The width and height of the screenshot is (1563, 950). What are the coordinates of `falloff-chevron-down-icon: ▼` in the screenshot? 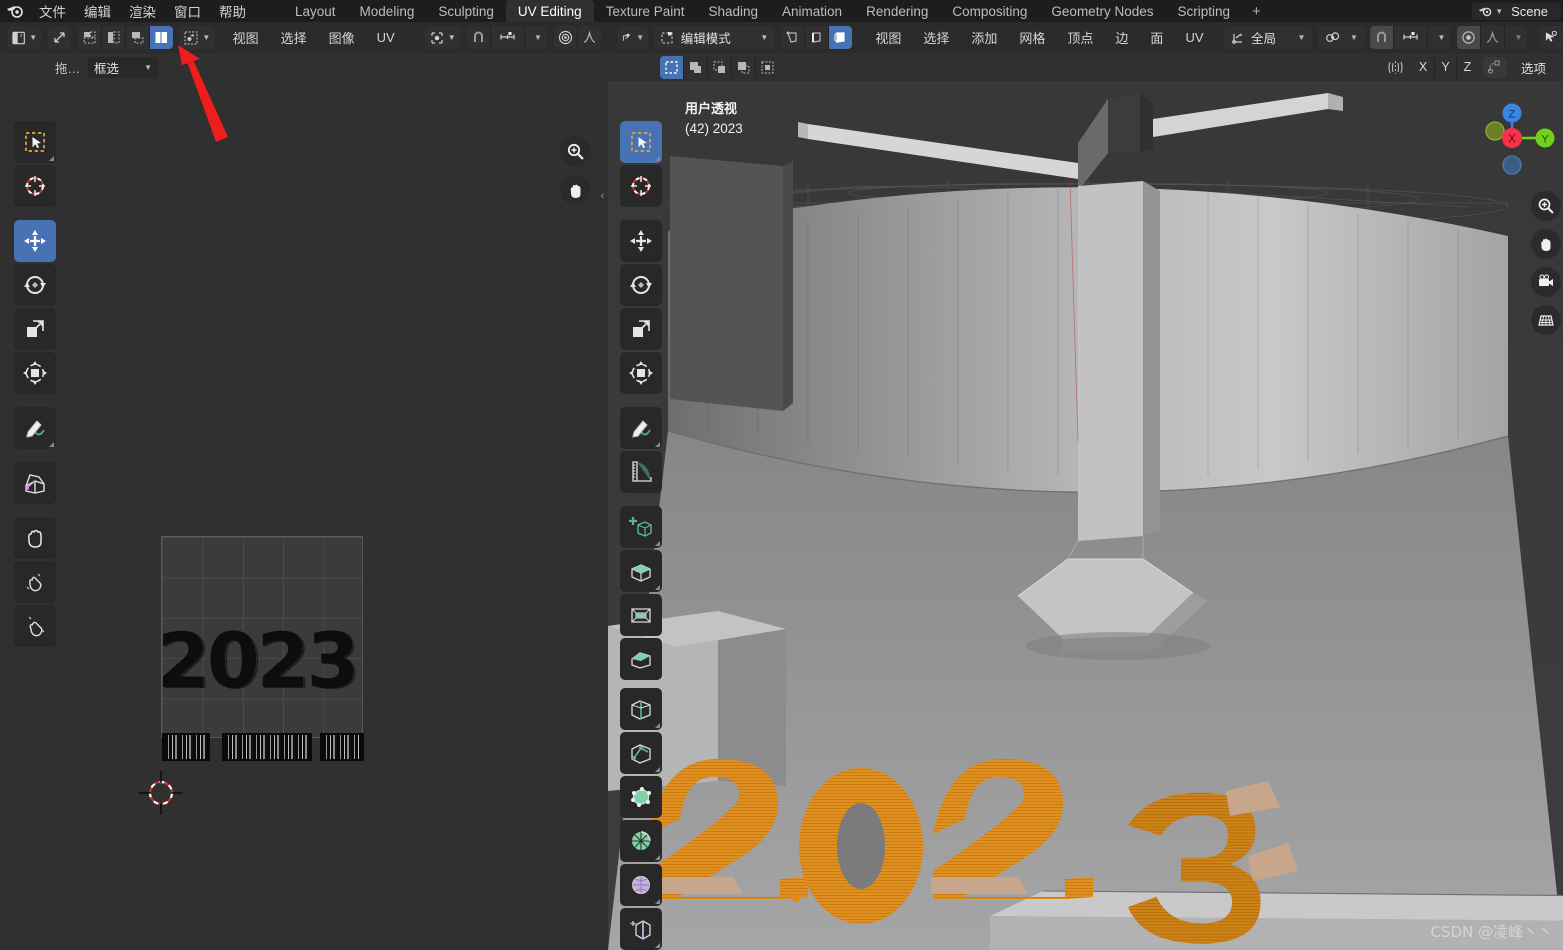 It's located at (1516, 37).